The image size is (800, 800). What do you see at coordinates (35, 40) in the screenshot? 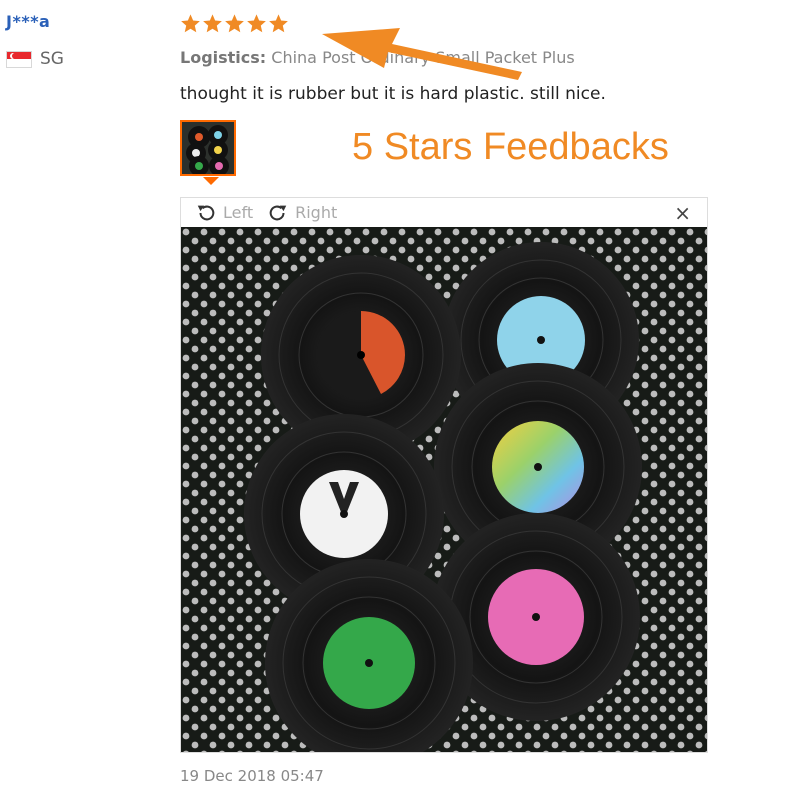
I see `reviewer-info: J***a SG` at bounding box center [35, 40].